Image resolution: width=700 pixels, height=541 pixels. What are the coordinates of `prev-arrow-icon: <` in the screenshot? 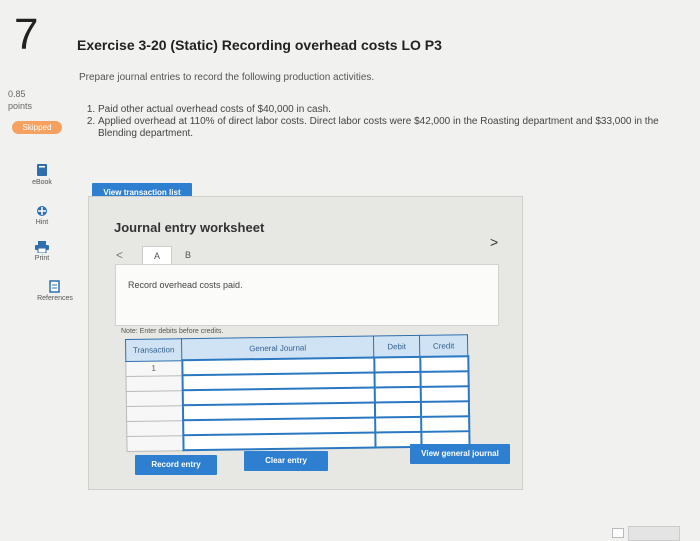 It's located at (119, 255).